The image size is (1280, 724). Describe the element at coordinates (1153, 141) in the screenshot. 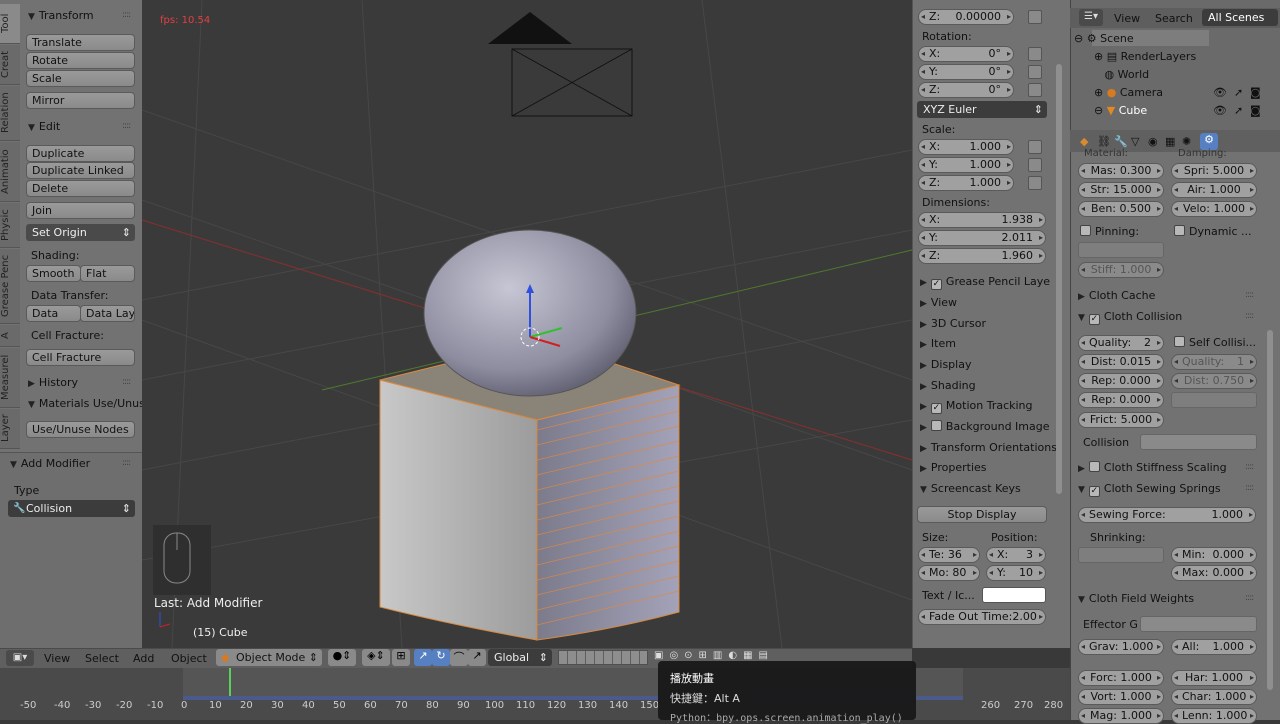

I see `material-tab-icon: ◉` at that location.